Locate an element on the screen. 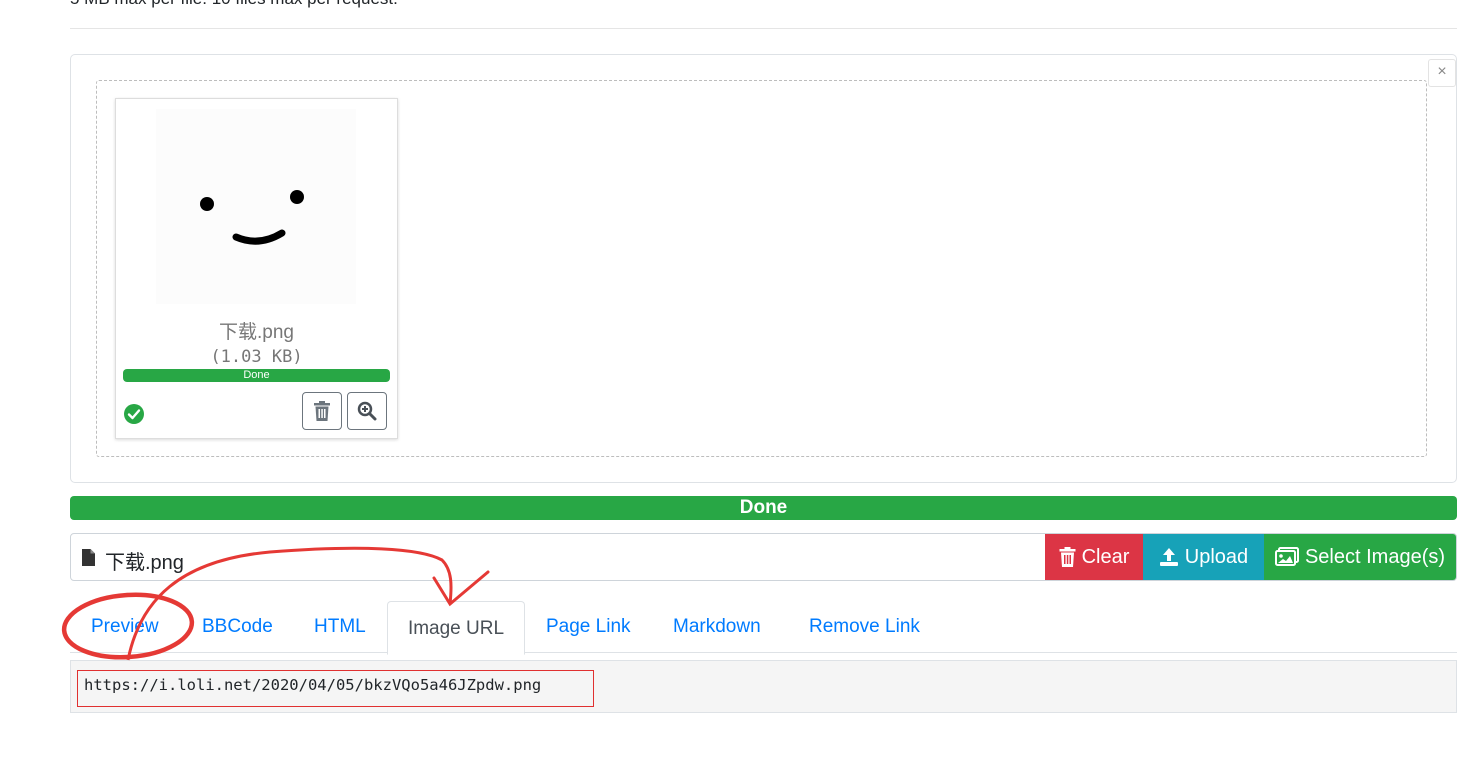 The height and width of the screenshot is (762, 1462). selected-file-name: 下载.png is located at coordinates (144, 563).